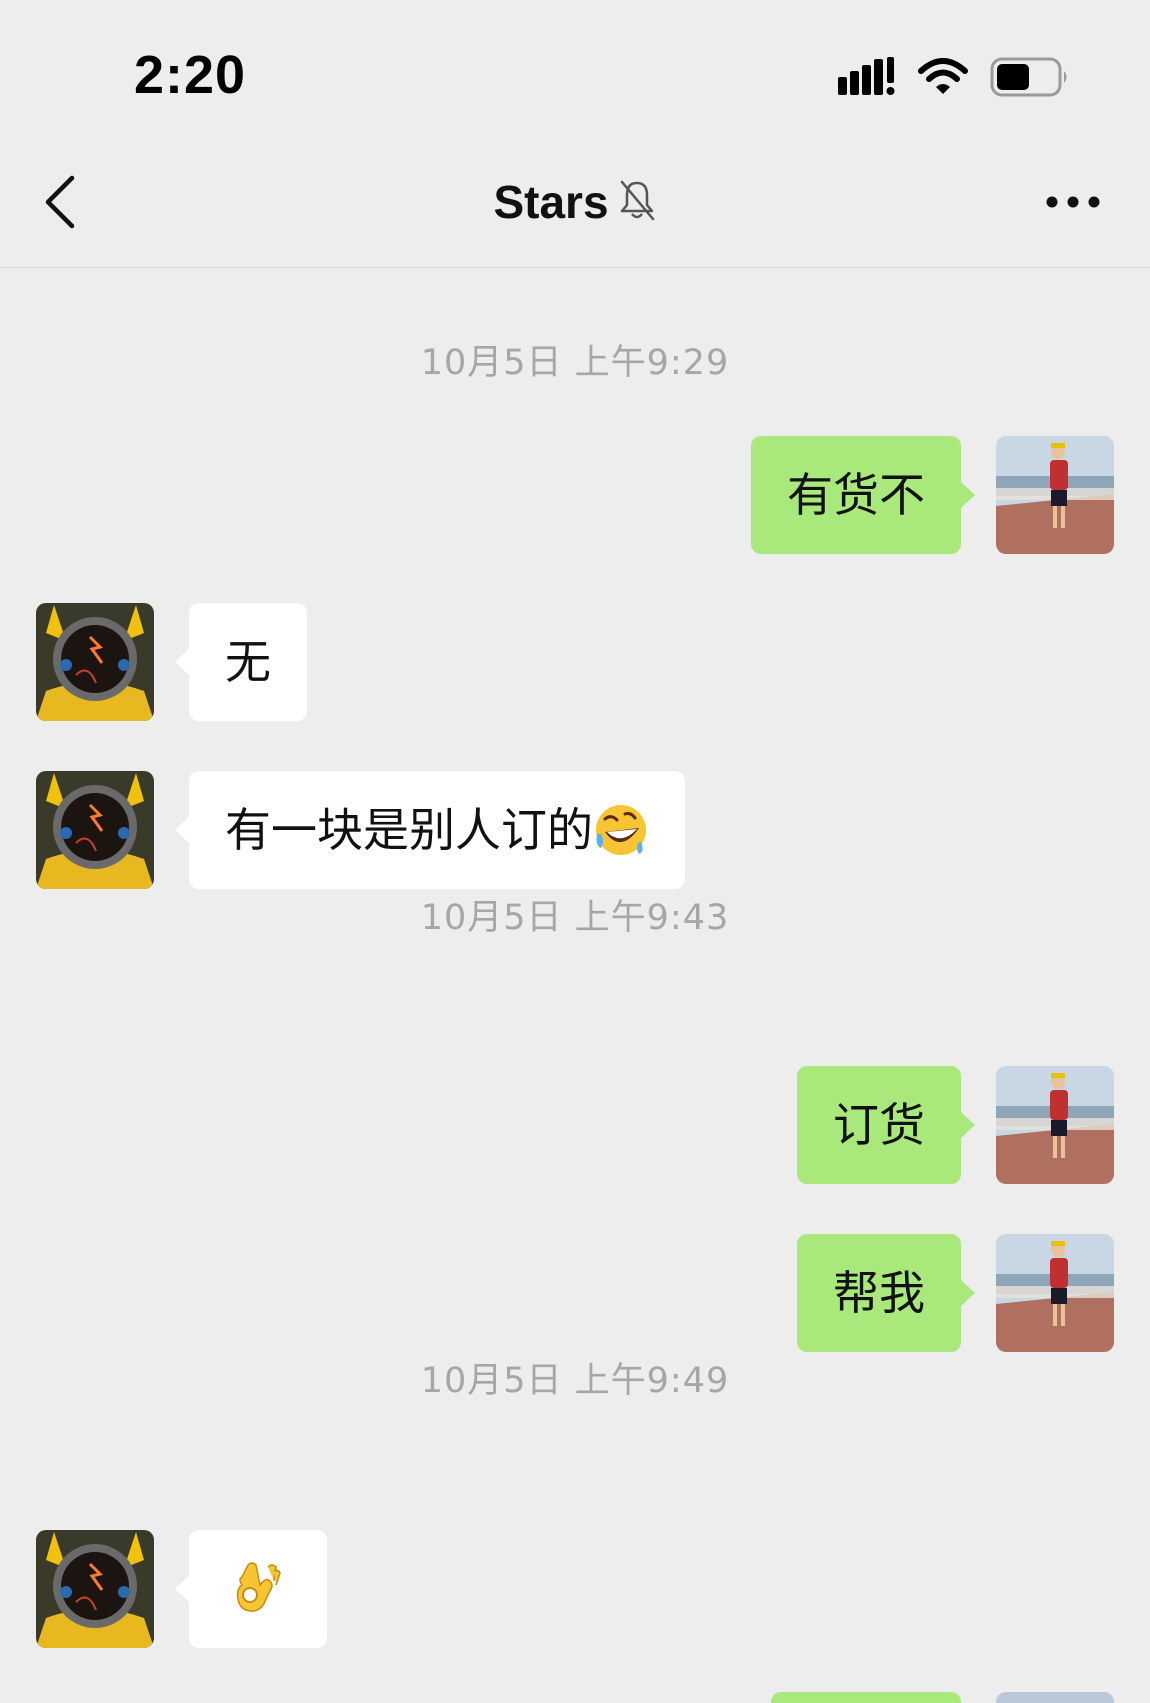 This screenshot has width=1150, height=1703. I want to click on received-message-bubble, so click(251, 1589).